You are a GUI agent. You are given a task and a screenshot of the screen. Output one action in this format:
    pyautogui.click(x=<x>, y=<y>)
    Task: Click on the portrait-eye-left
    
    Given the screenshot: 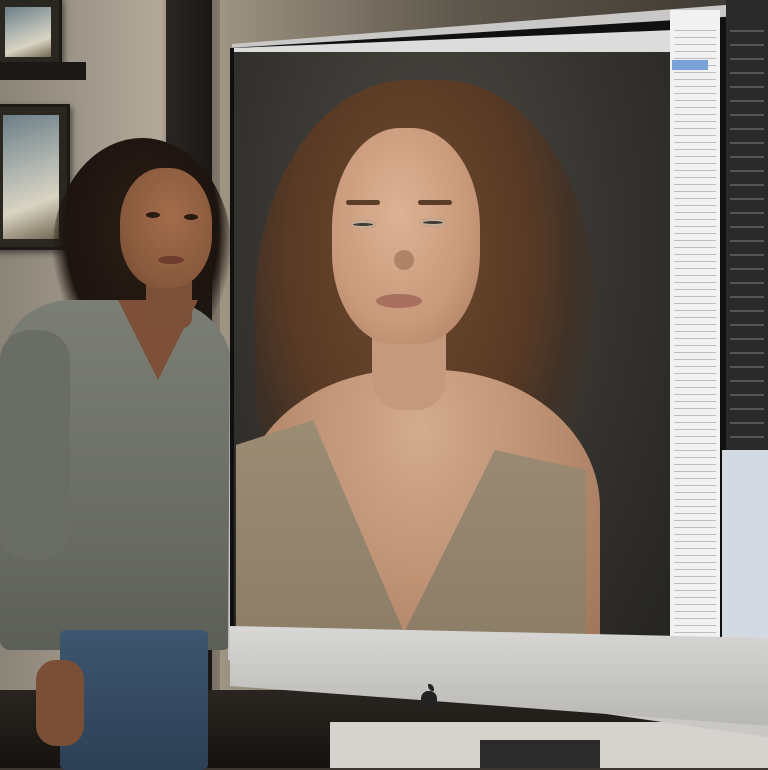 What is the action you would take?
    pyautogui.click(x=363, y=224)
    